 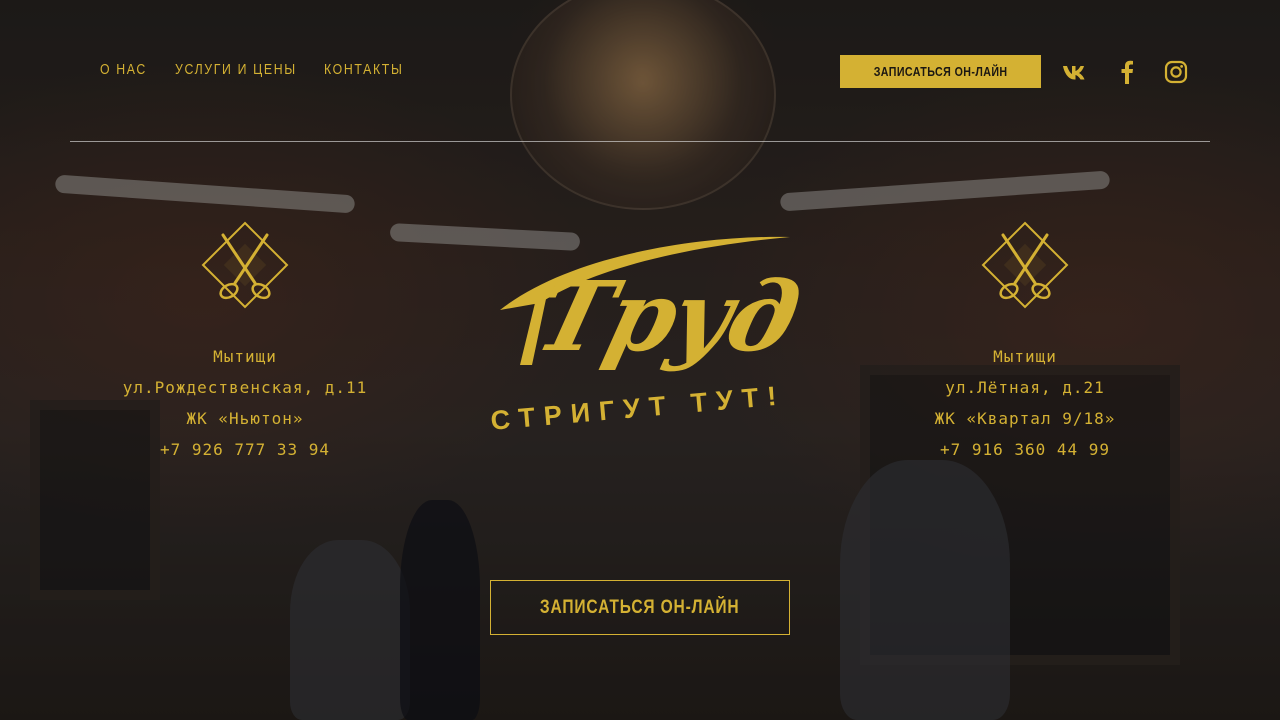 What do you see at coordinates (667, 316) in the screenshot?
I see `brand-logo-text: Труд` at bounding box center [667, 316].